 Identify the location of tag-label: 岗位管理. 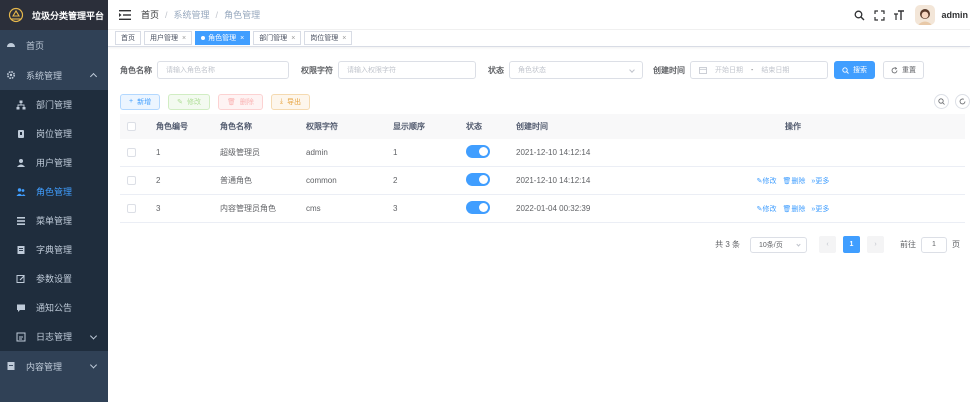
(324, 38).